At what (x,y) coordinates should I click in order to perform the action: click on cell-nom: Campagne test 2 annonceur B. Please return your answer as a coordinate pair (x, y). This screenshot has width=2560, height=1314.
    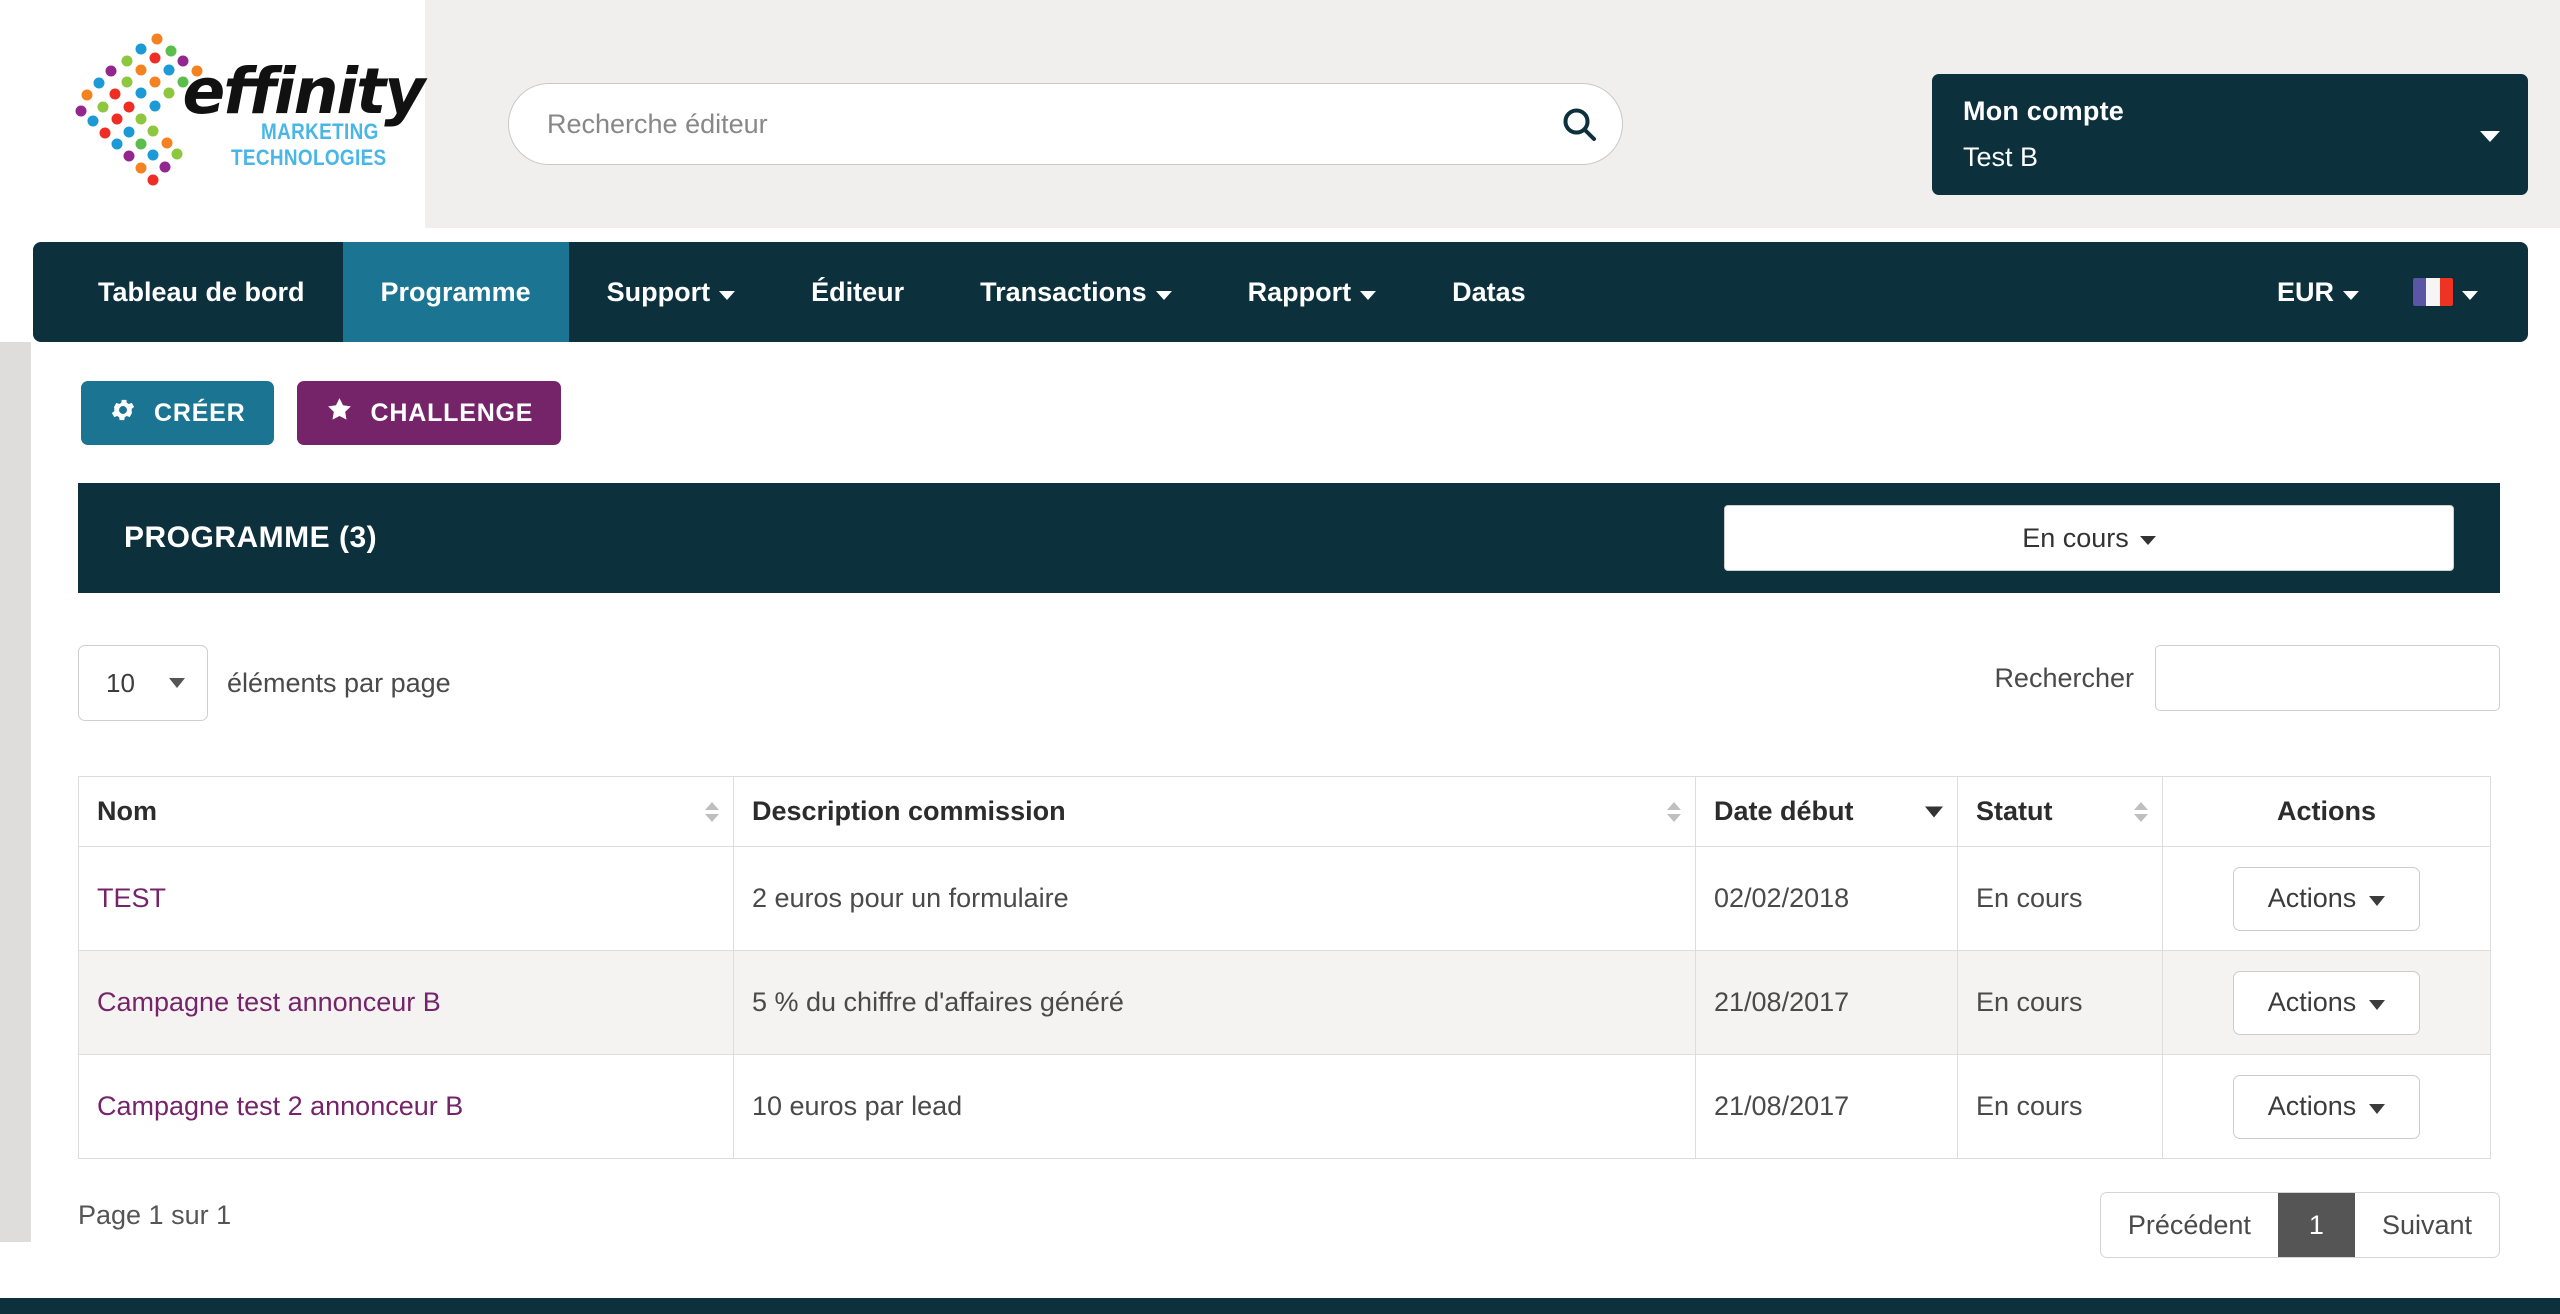
    Looking at the image, I should click on (406, 1106).